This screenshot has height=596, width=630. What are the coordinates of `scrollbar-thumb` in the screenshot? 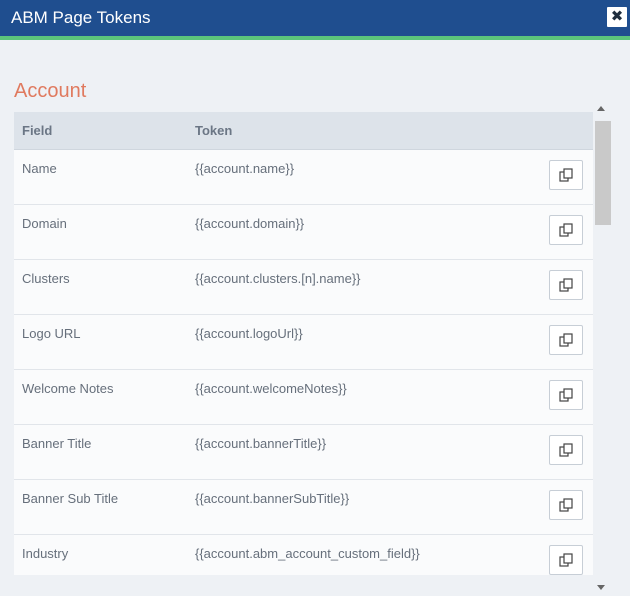 It's located at (603, 173).